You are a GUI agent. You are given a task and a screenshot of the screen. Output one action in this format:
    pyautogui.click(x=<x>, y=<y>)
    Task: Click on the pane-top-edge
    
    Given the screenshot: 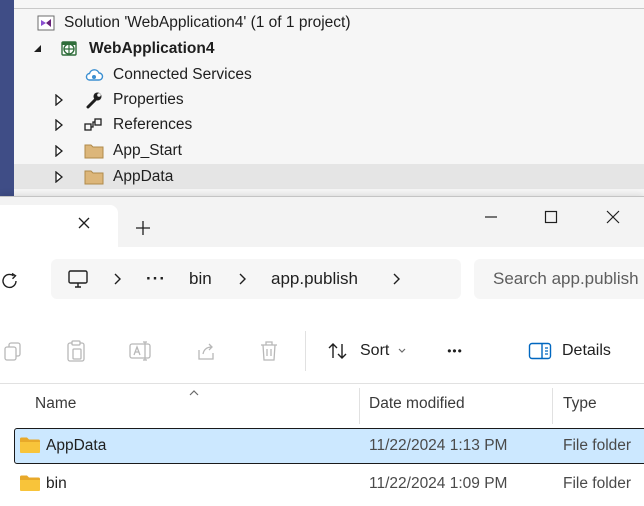 What is the action you would take?
    pyautogui.click(x=329, y=4)
    